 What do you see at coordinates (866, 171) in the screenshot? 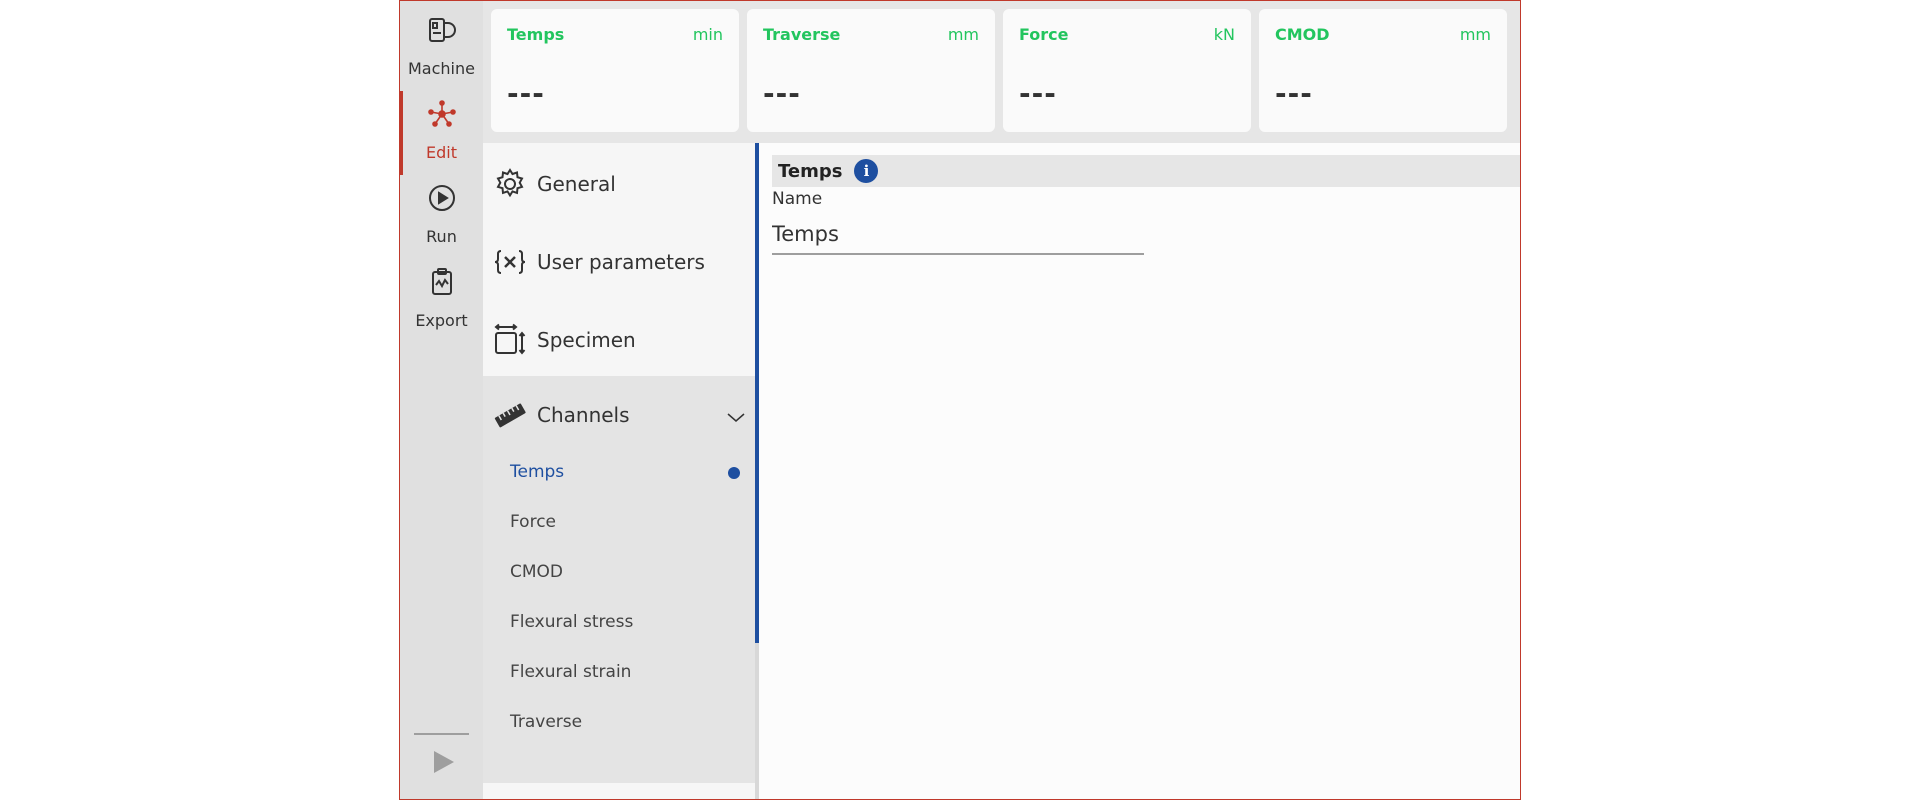
I see `info-icon: i` at bounding box center [866, 171].